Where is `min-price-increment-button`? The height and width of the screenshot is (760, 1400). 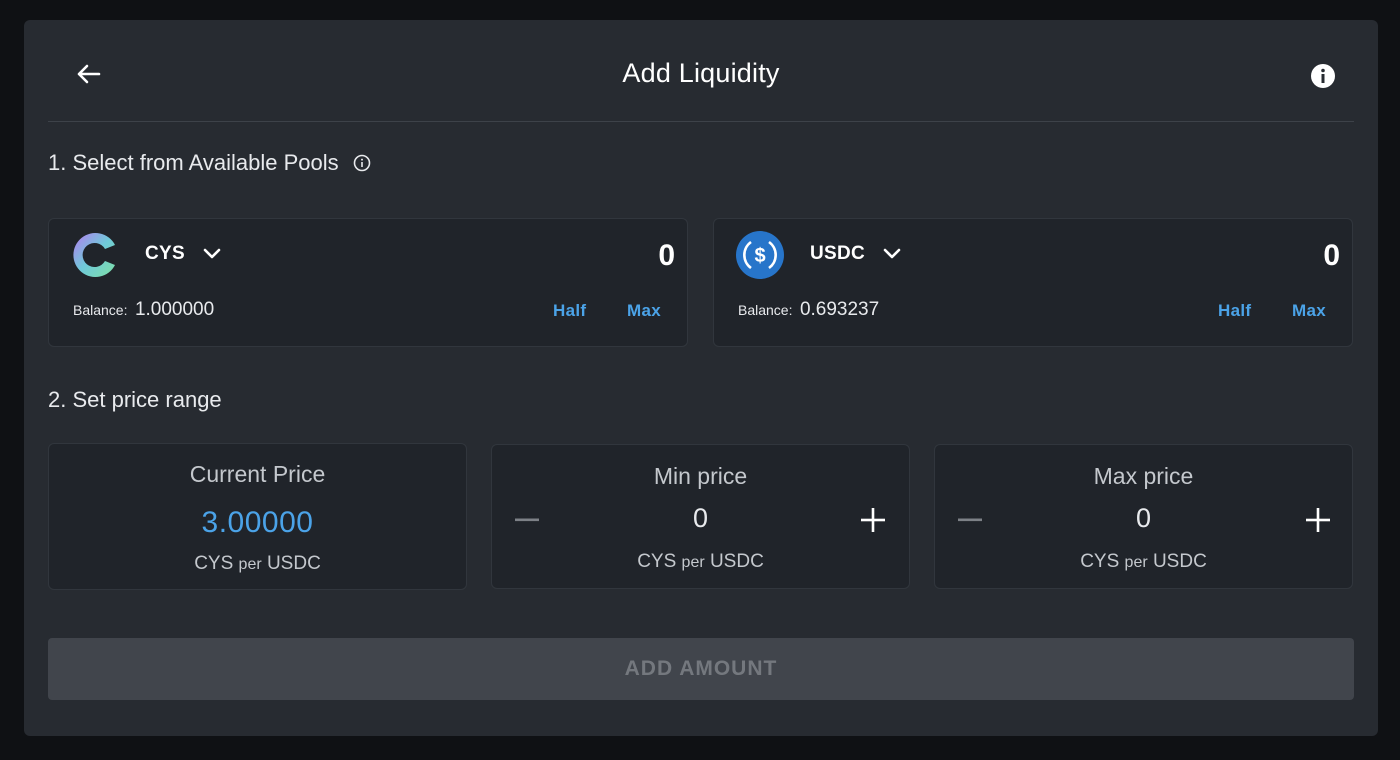
min-price-increment-button is located at coordinates (873, 520).